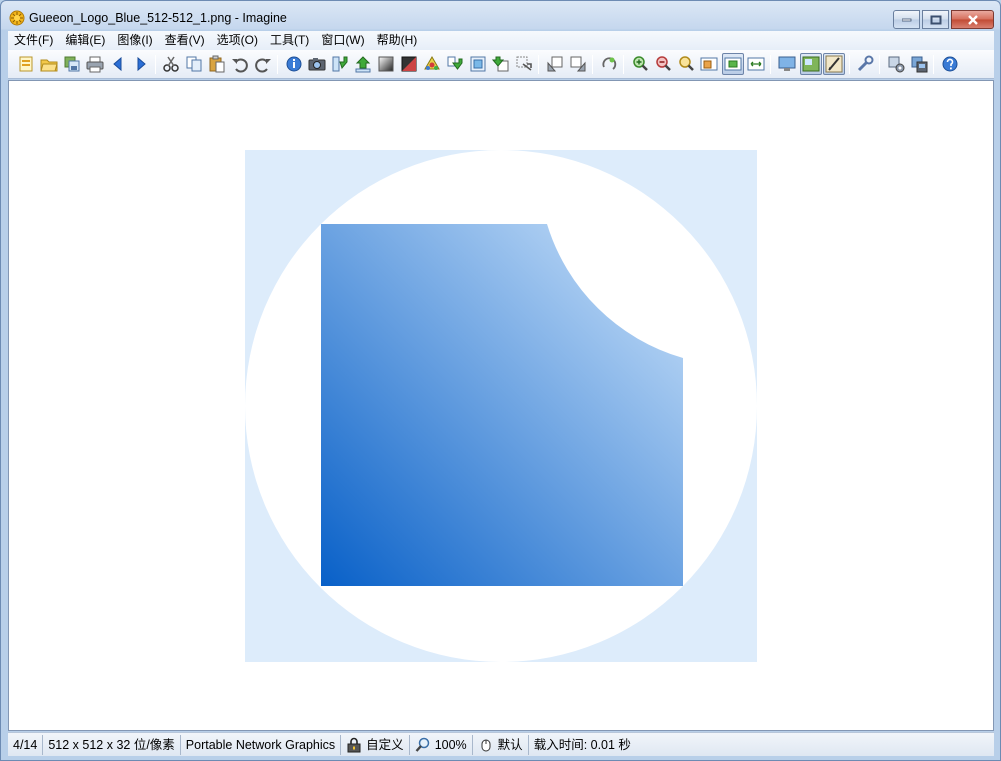  I want to click on flip-left-button, so click(555, 64).